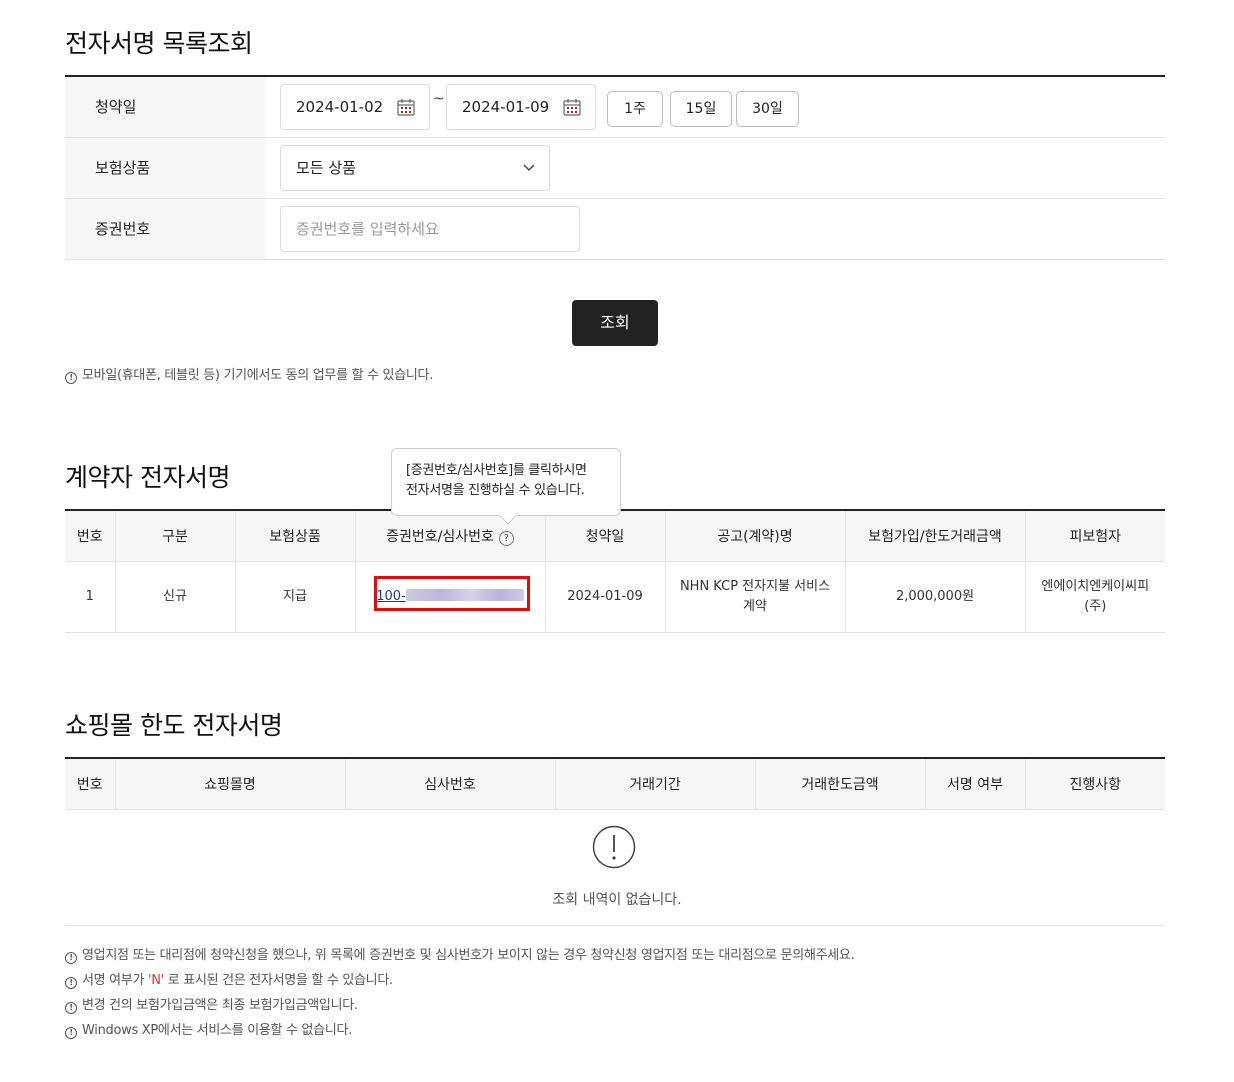  I want to click on col-date: 청약일, so click(604, 536).